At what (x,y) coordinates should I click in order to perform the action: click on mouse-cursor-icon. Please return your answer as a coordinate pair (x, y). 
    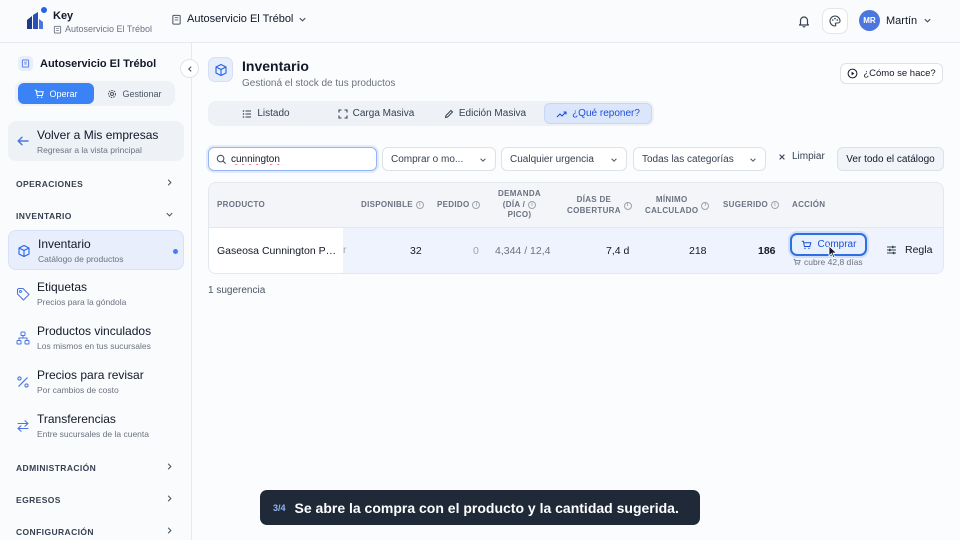
    Looking at the image, I should click on (833, 252).